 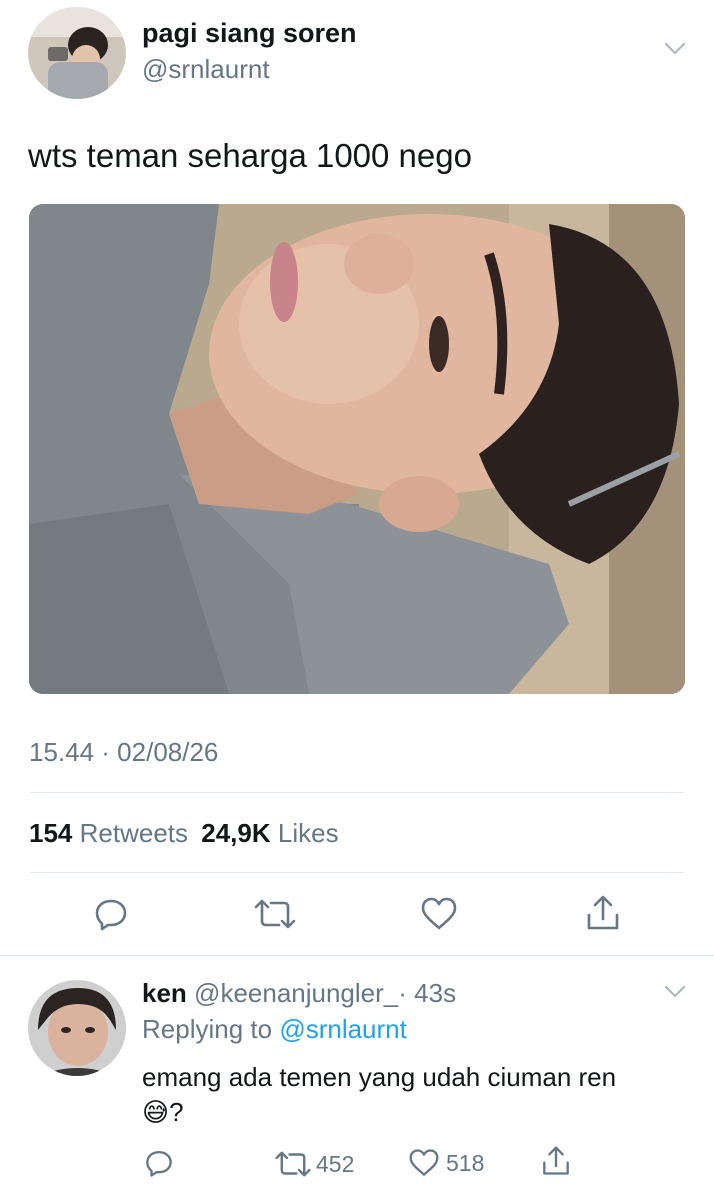 I want to click on retweet-count: 154, so click(x=50, y=833).